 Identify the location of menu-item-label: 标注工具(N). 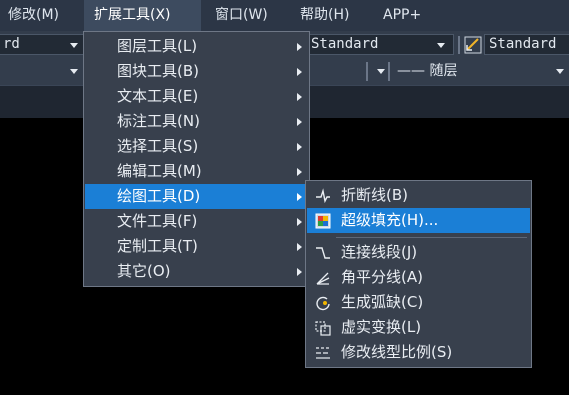
(158, 121).